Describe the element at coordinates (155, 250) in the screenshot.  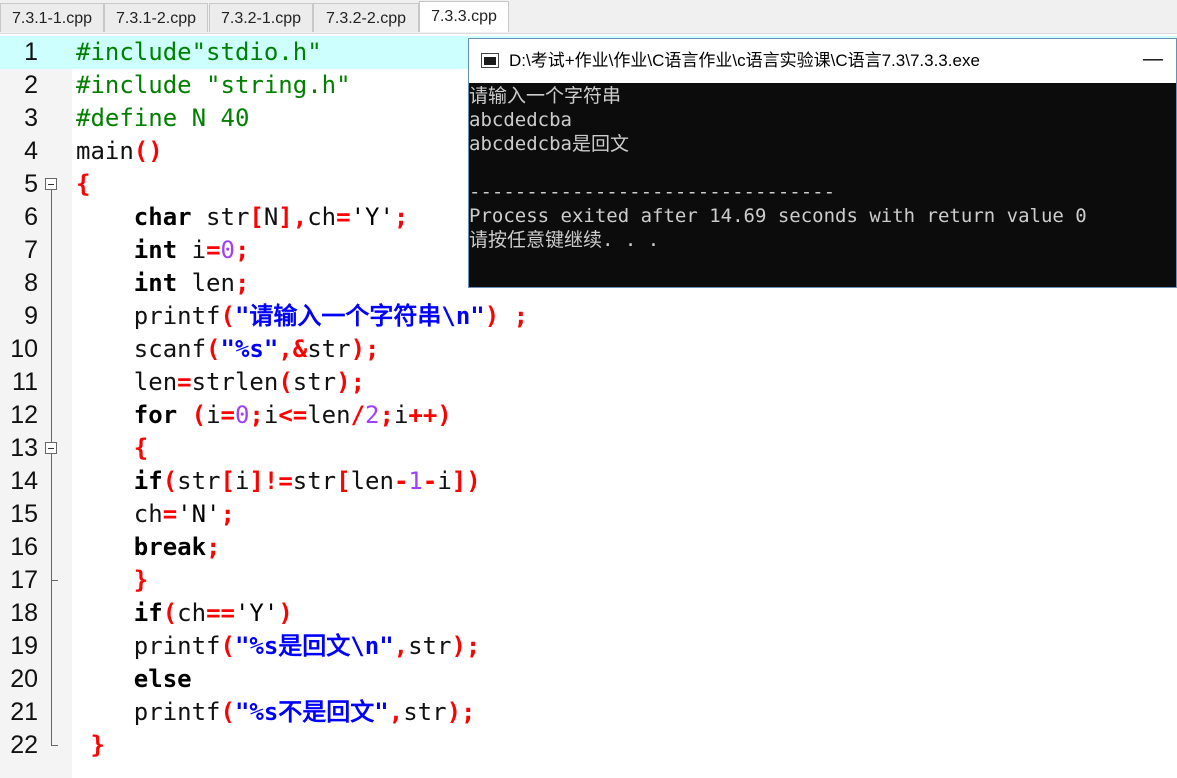
I see `code-token: int` at that location.